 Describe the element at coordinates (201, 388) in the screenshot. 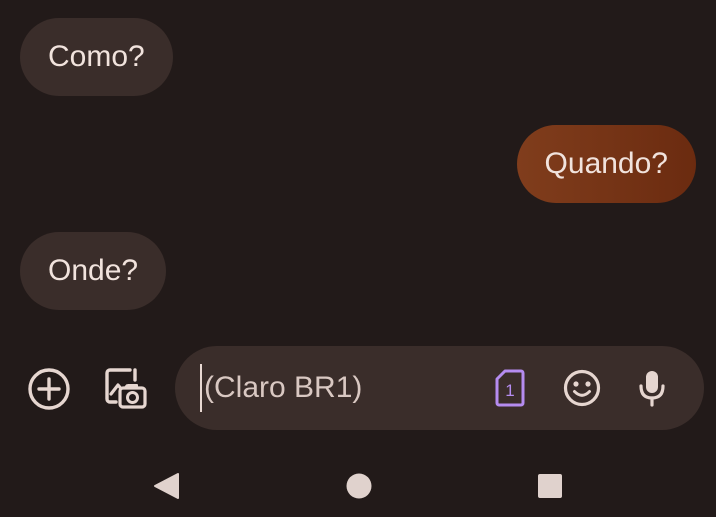

I see `text-cursor` at that location.